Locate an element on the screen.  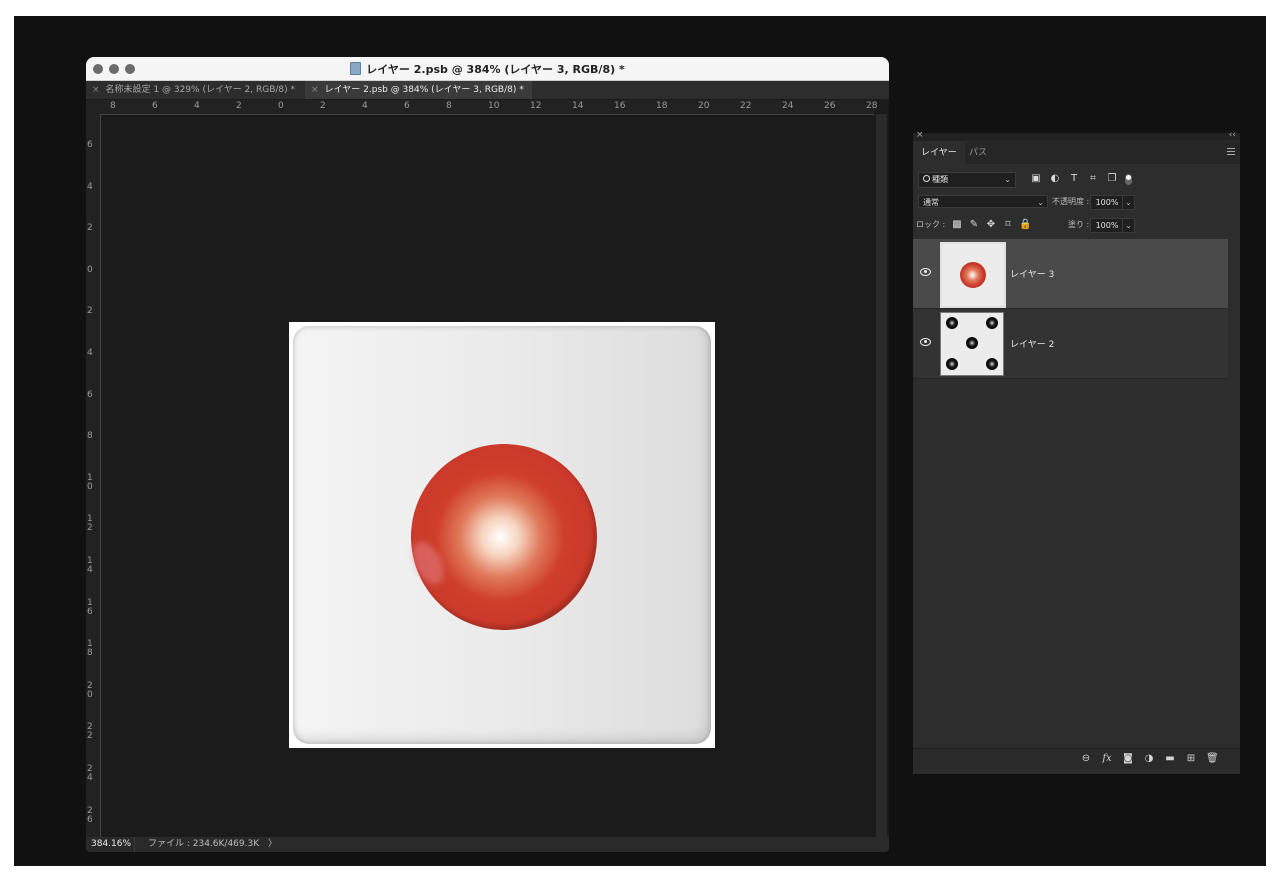
panel-header-strip: × ‹‹ is located at coordinates (1076, 135).